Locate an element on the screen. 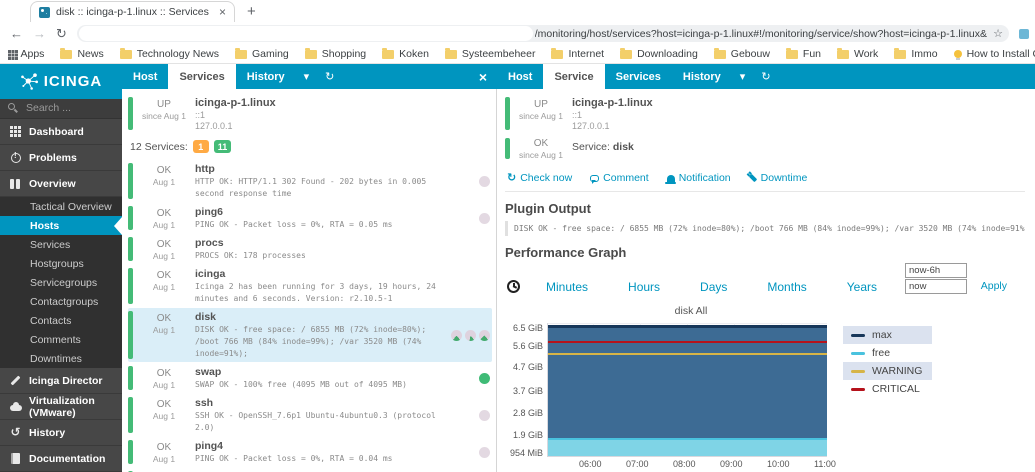 This screenshot has width=1035, height=472. legend-label: CRITICAL is located at coordinates (896, 389).